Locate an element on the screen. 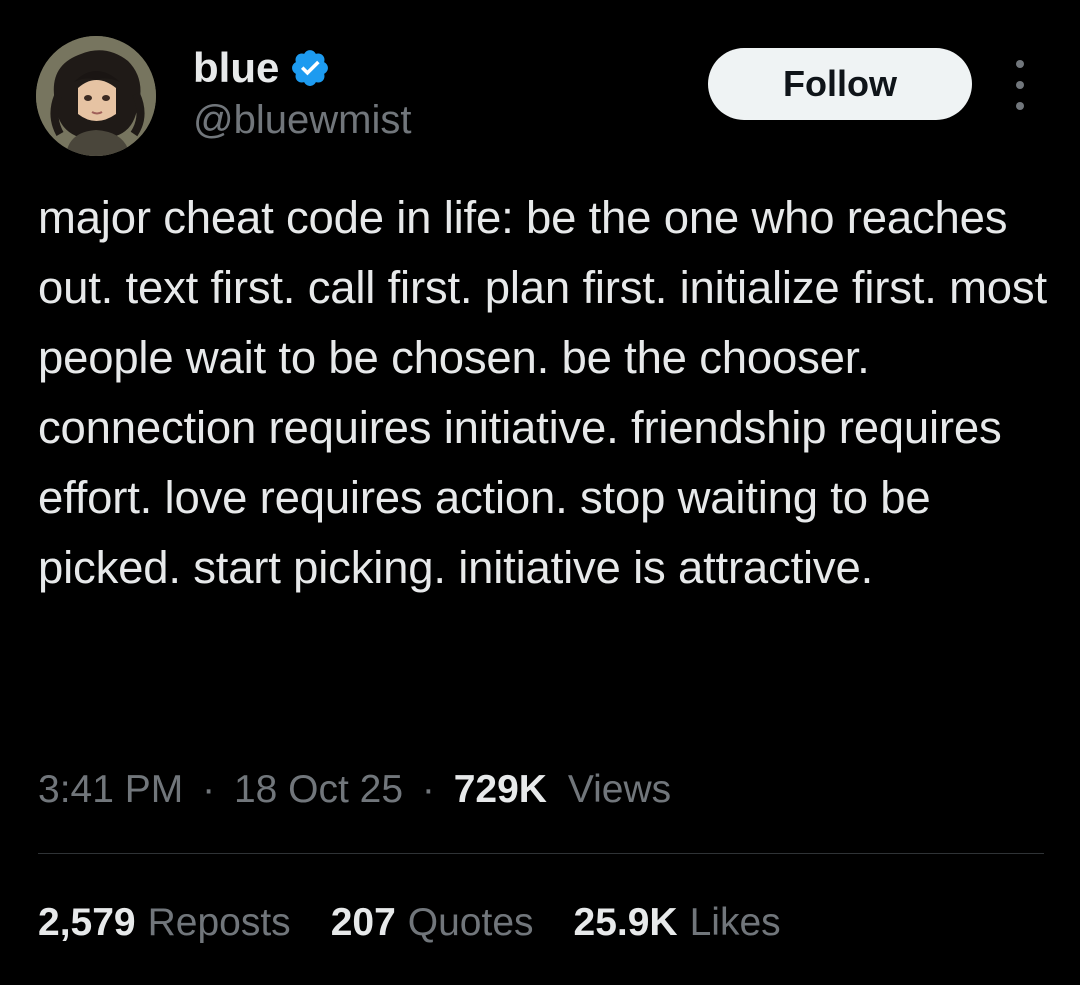 The width and height of the screenshot is (1080, 985). reposts-stat: 2,579 Reposts is located at coordinates (164, 923).